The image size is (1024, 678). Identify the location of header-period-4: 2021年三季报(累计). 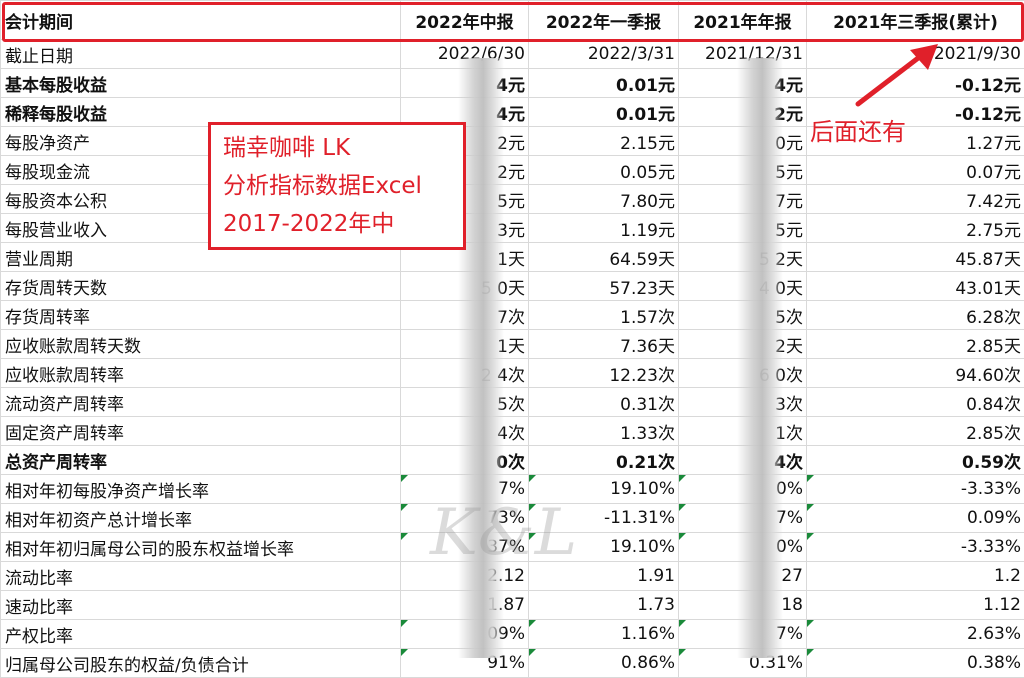
(915, 20).